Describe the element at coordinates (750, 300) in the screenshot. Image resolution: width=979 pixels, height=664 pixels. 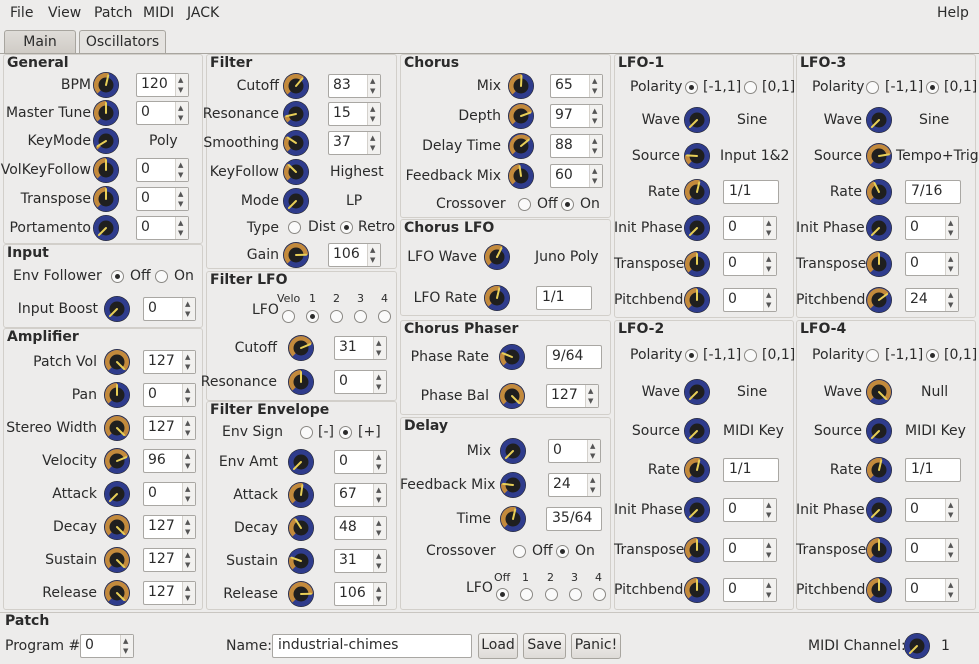
I see `lfo1-pitchbend-spinbox: 0 ▲ ▼` at that location.